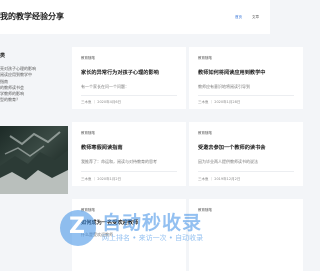  Describe the element at coordinates (101, 179) in the screenshot. I see `card-meta: 三木鱼 ｜ 2020年1月2日` at that location.